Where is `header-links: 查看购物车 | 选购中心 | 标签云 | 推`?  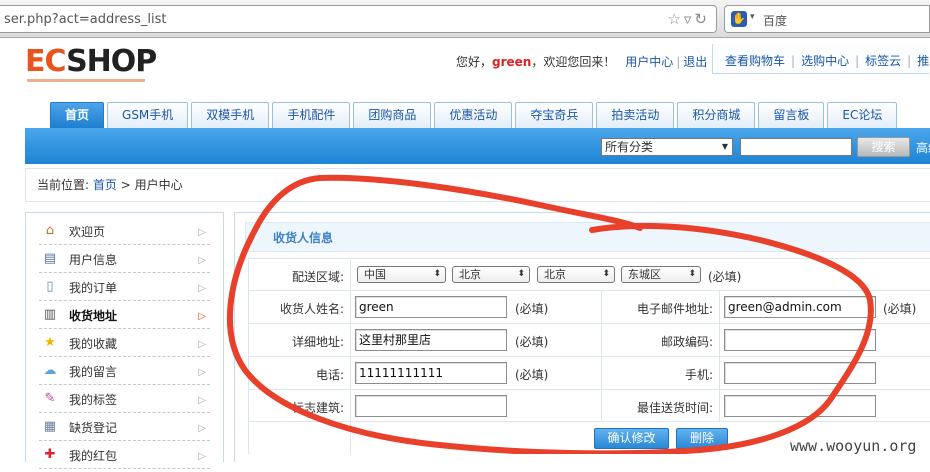 header-links: 查看购物车 | 选购中心 | 标签云 | 推 is located at coordinates (821, 59).